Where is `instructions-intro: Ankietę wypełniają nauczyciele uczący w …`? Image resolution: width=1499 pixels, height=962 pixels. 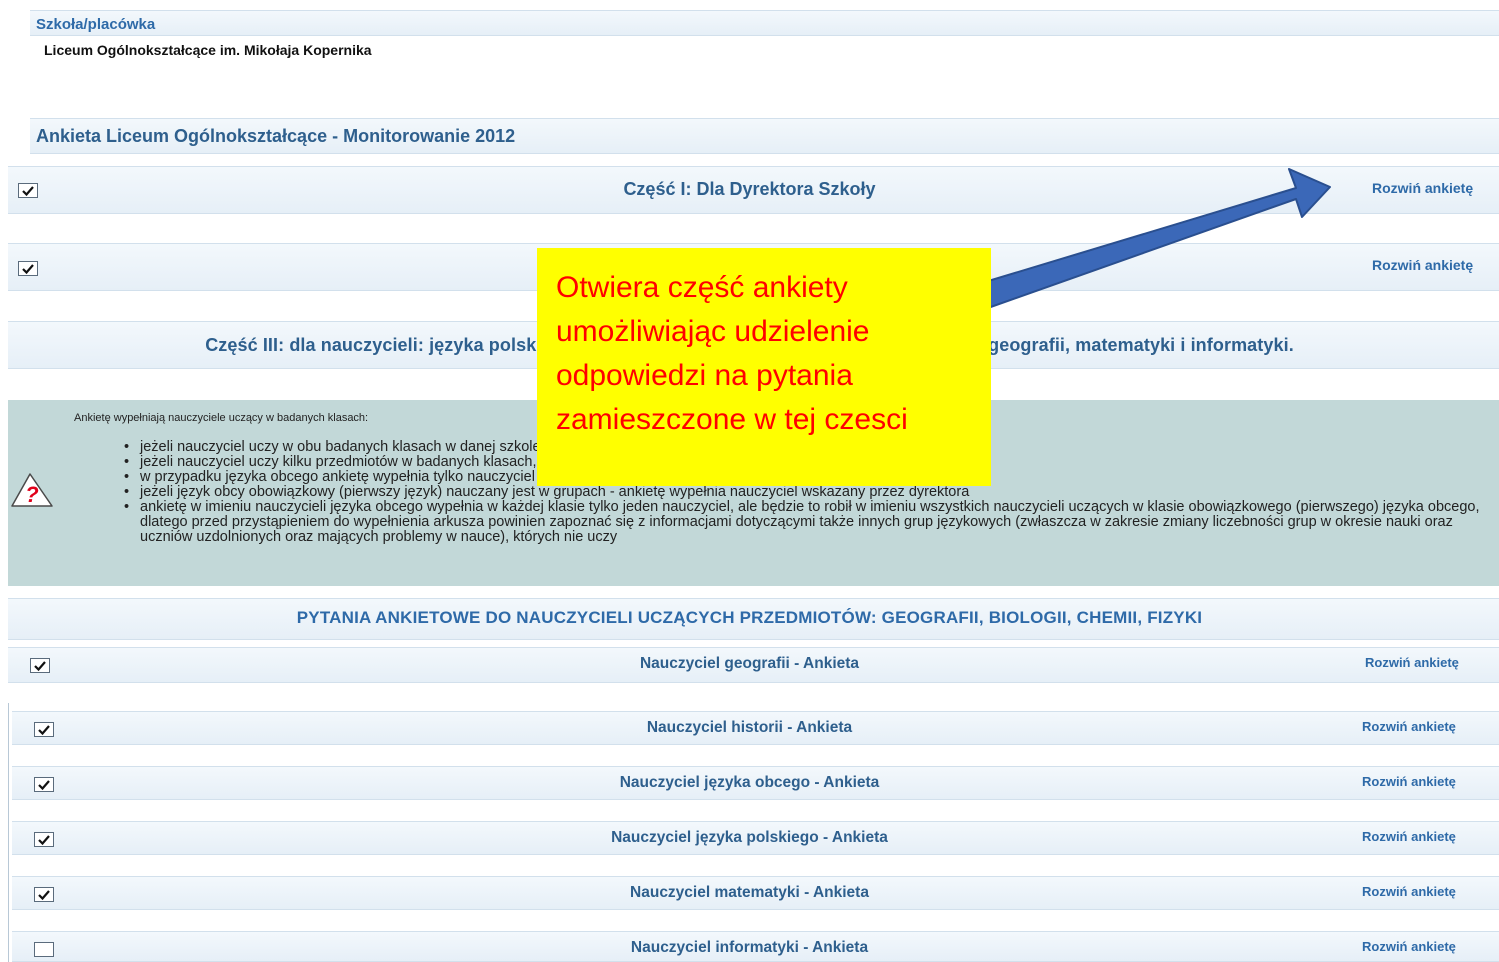
instructions-intro: Ankietę wypełniają nauczyciele uczący w … is located at coordinates (221, 418).